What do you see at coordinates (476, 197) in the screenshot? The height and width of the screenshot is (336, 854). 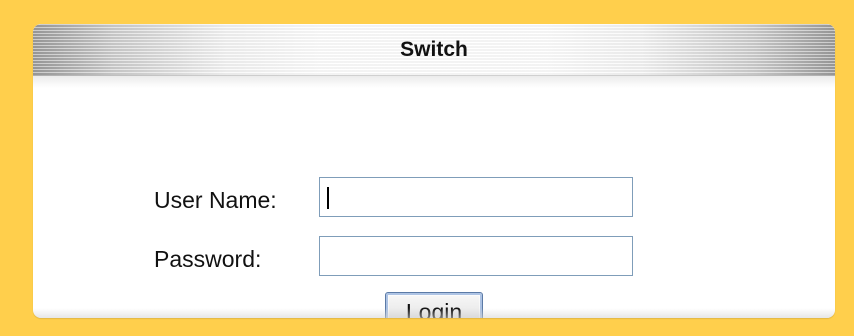 I see `username-field` at bounding box center [476, 197].